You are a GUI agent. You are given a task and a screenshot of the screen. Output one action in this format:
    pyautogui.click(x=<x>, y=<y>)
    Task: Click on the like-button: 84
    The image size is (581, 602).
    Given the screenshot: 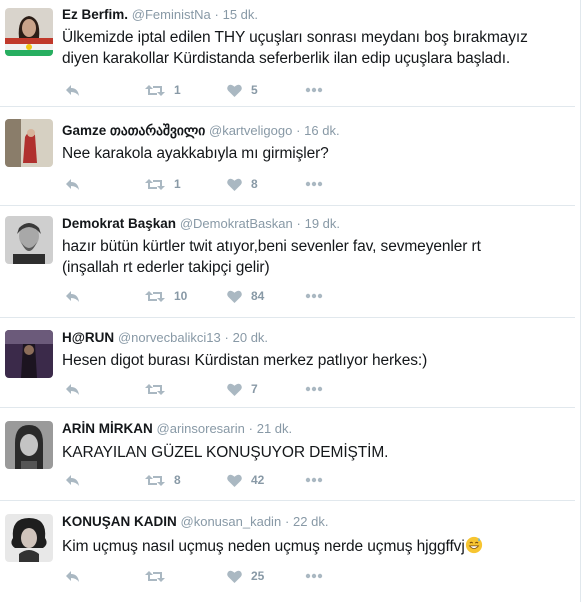 What is the action you would take?
    pyautogui.click(x=245, y=296)
    